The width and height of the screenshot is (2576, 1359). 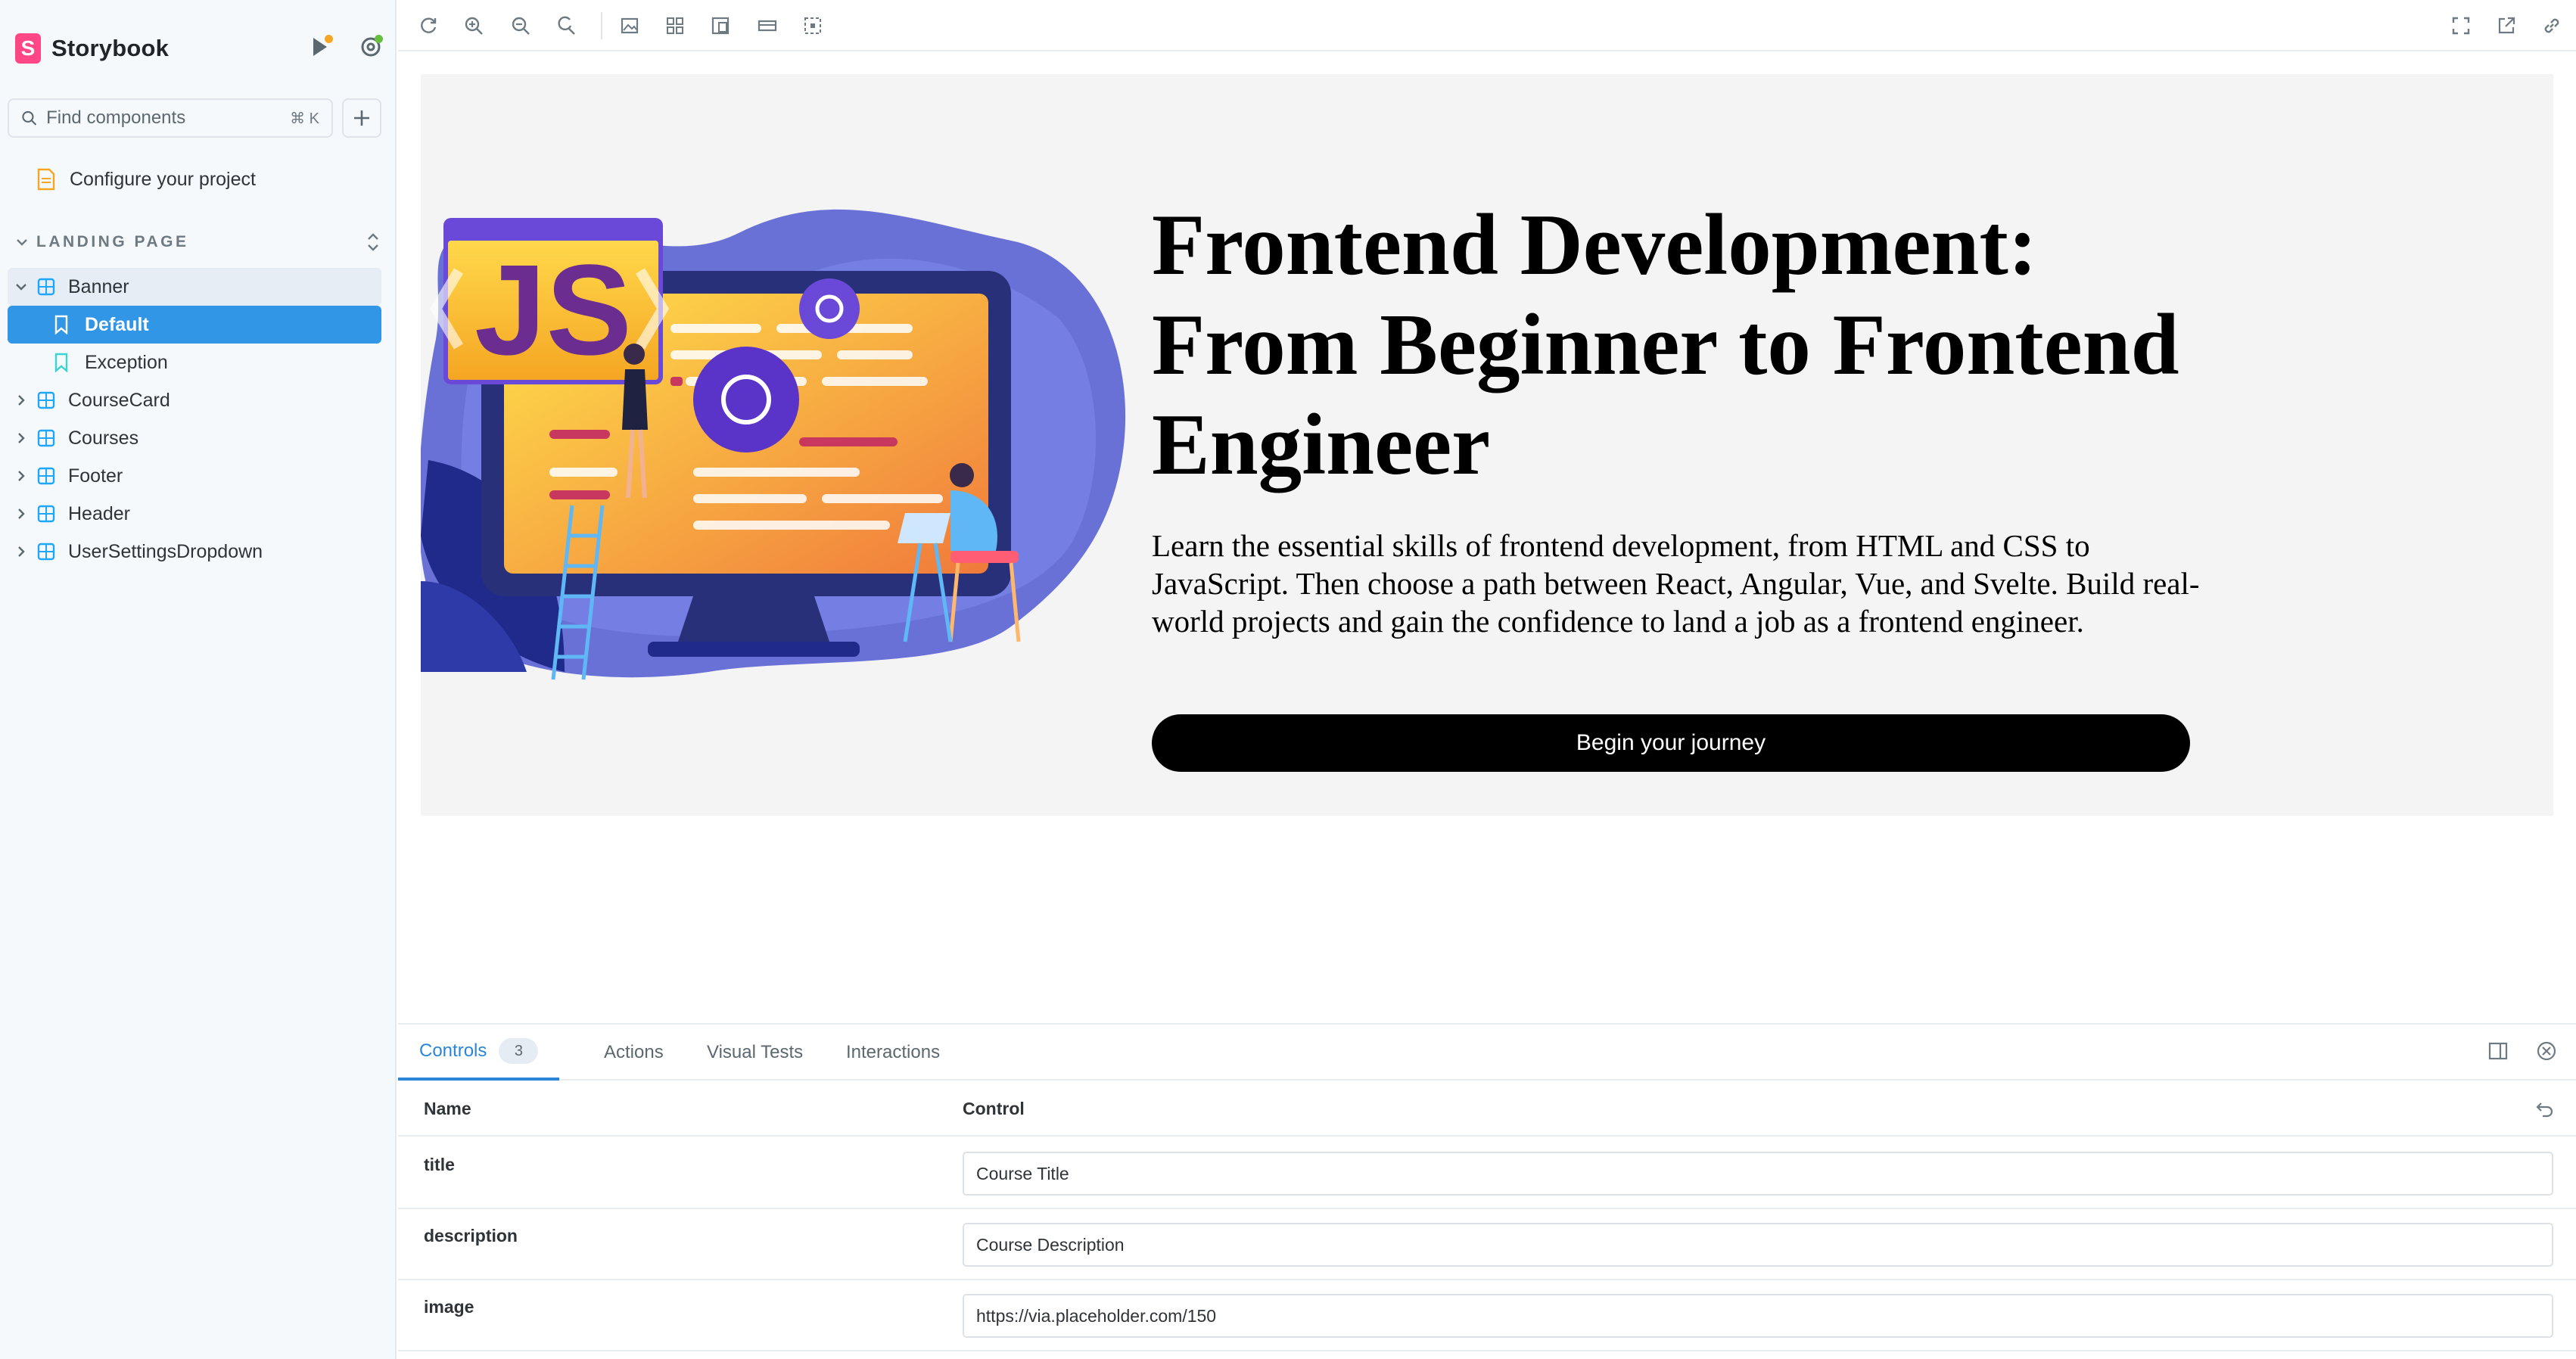 What do you see at coordinates (1758, 1316) in the screenshot?
I see `image-control-input: https://via.placeholder.com/150` at bounding box center [1758, 1316].